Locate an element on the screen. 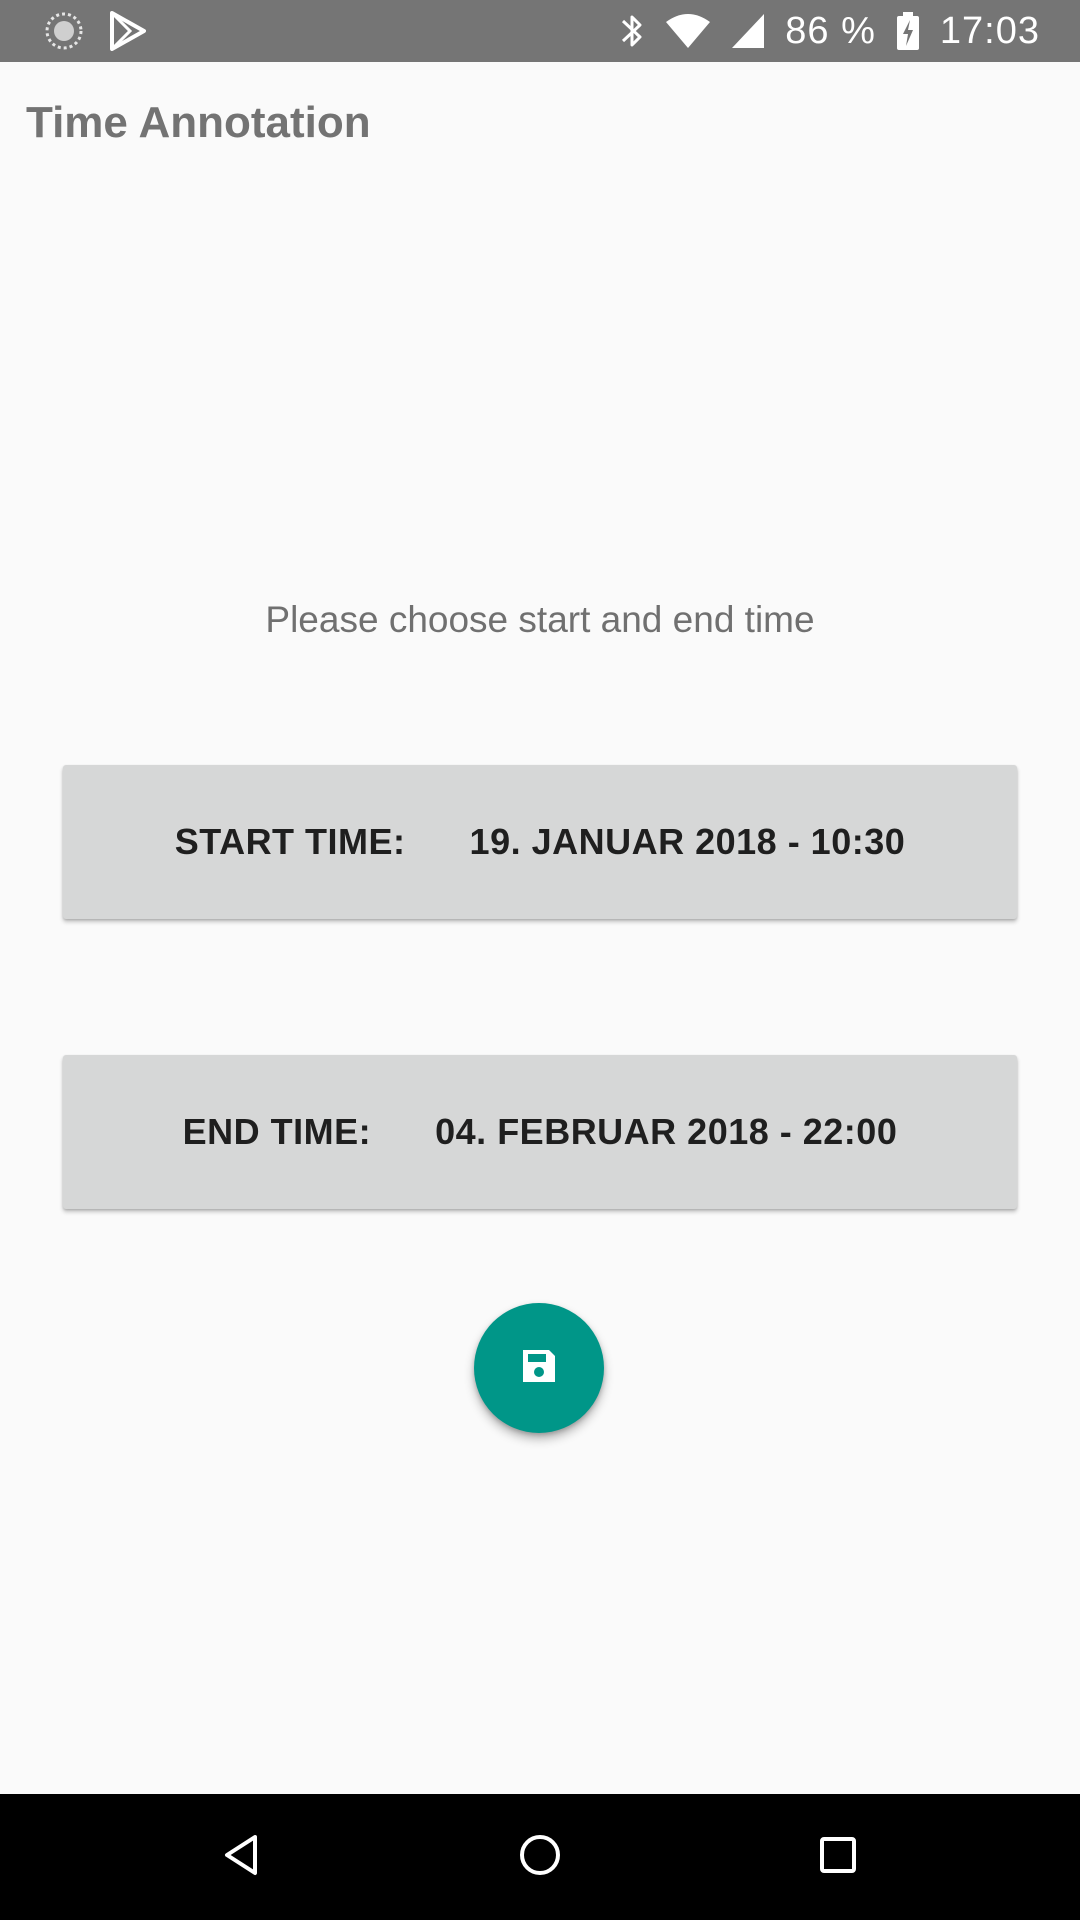 The height and width of the screenshot is (1920, 1080). cell-signal-icon is located at coordinates (748, 31).